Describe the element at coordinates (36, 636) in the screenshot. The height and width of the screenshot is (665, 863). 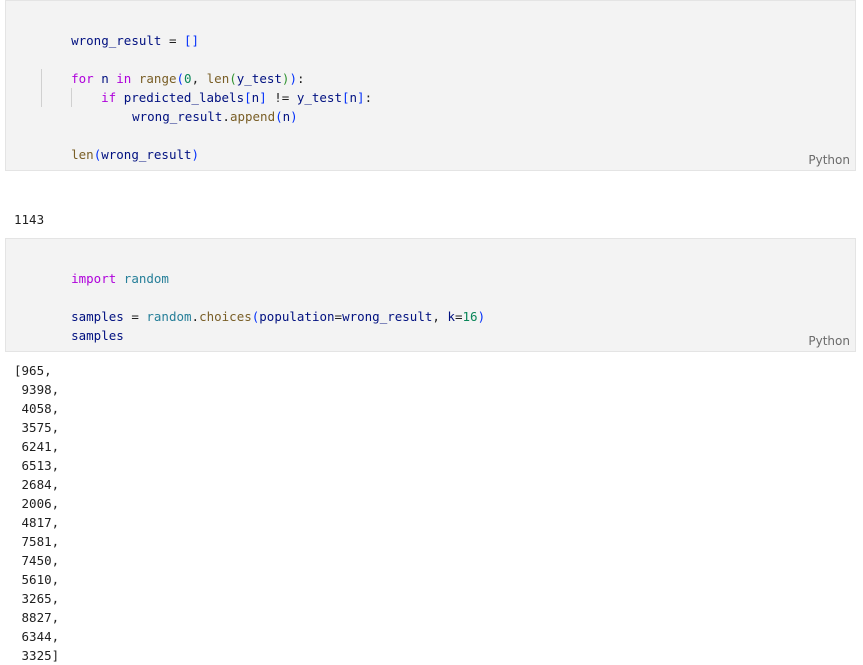
I see `output-value: 6344` at that location.